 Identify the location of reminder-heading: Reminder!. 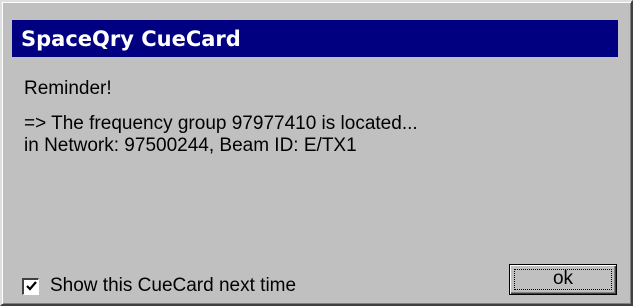
(68, 88).